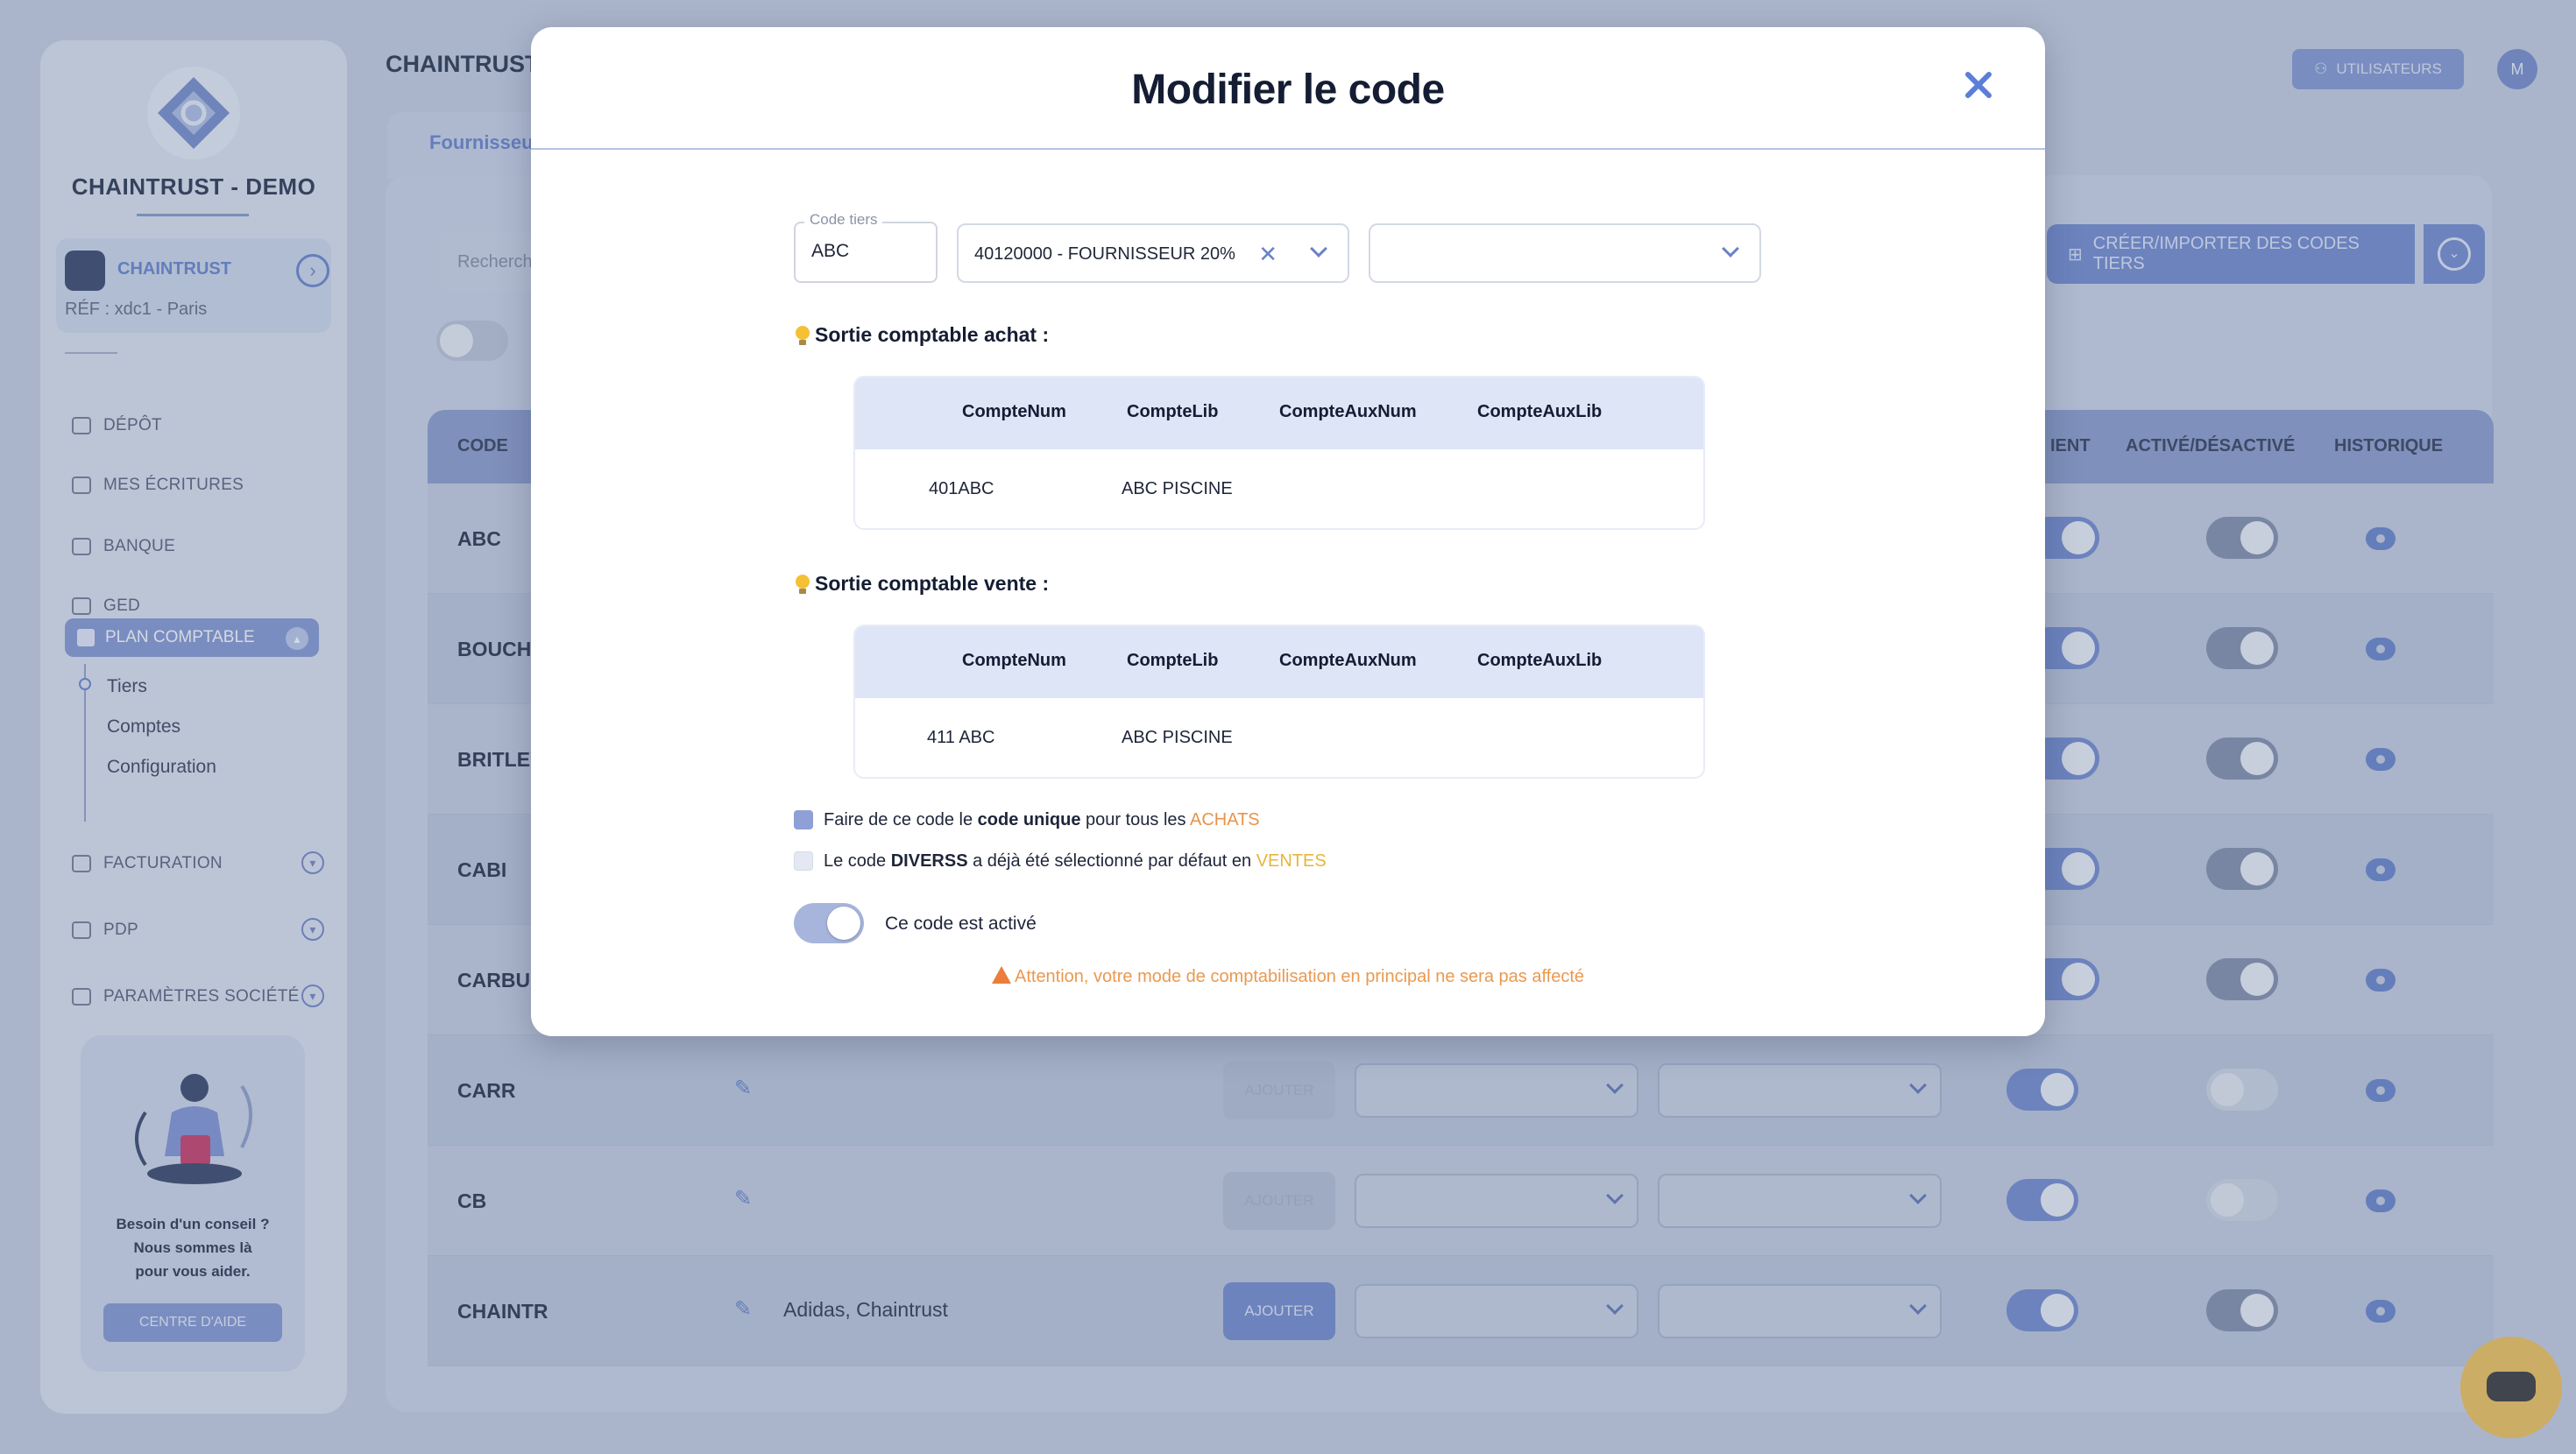 This screenshot has width=2576, height=1454. Describe the element at coordinates (921, 584) in the screenshot. I see `section-vente: Sortie comptable vente :` at that location.